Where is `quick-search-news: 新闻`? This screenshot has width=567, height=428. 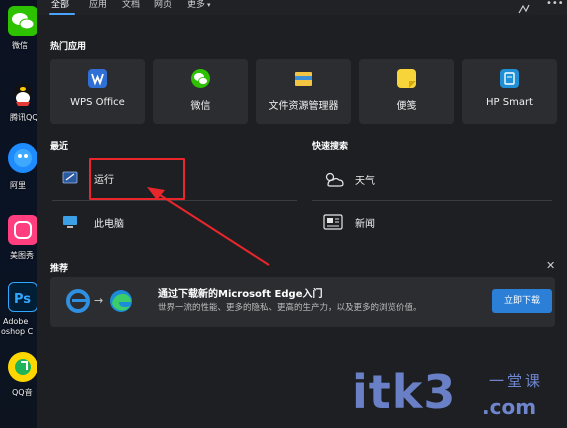 quick-search-news: 新闻 is located at coordinates (437, 222).